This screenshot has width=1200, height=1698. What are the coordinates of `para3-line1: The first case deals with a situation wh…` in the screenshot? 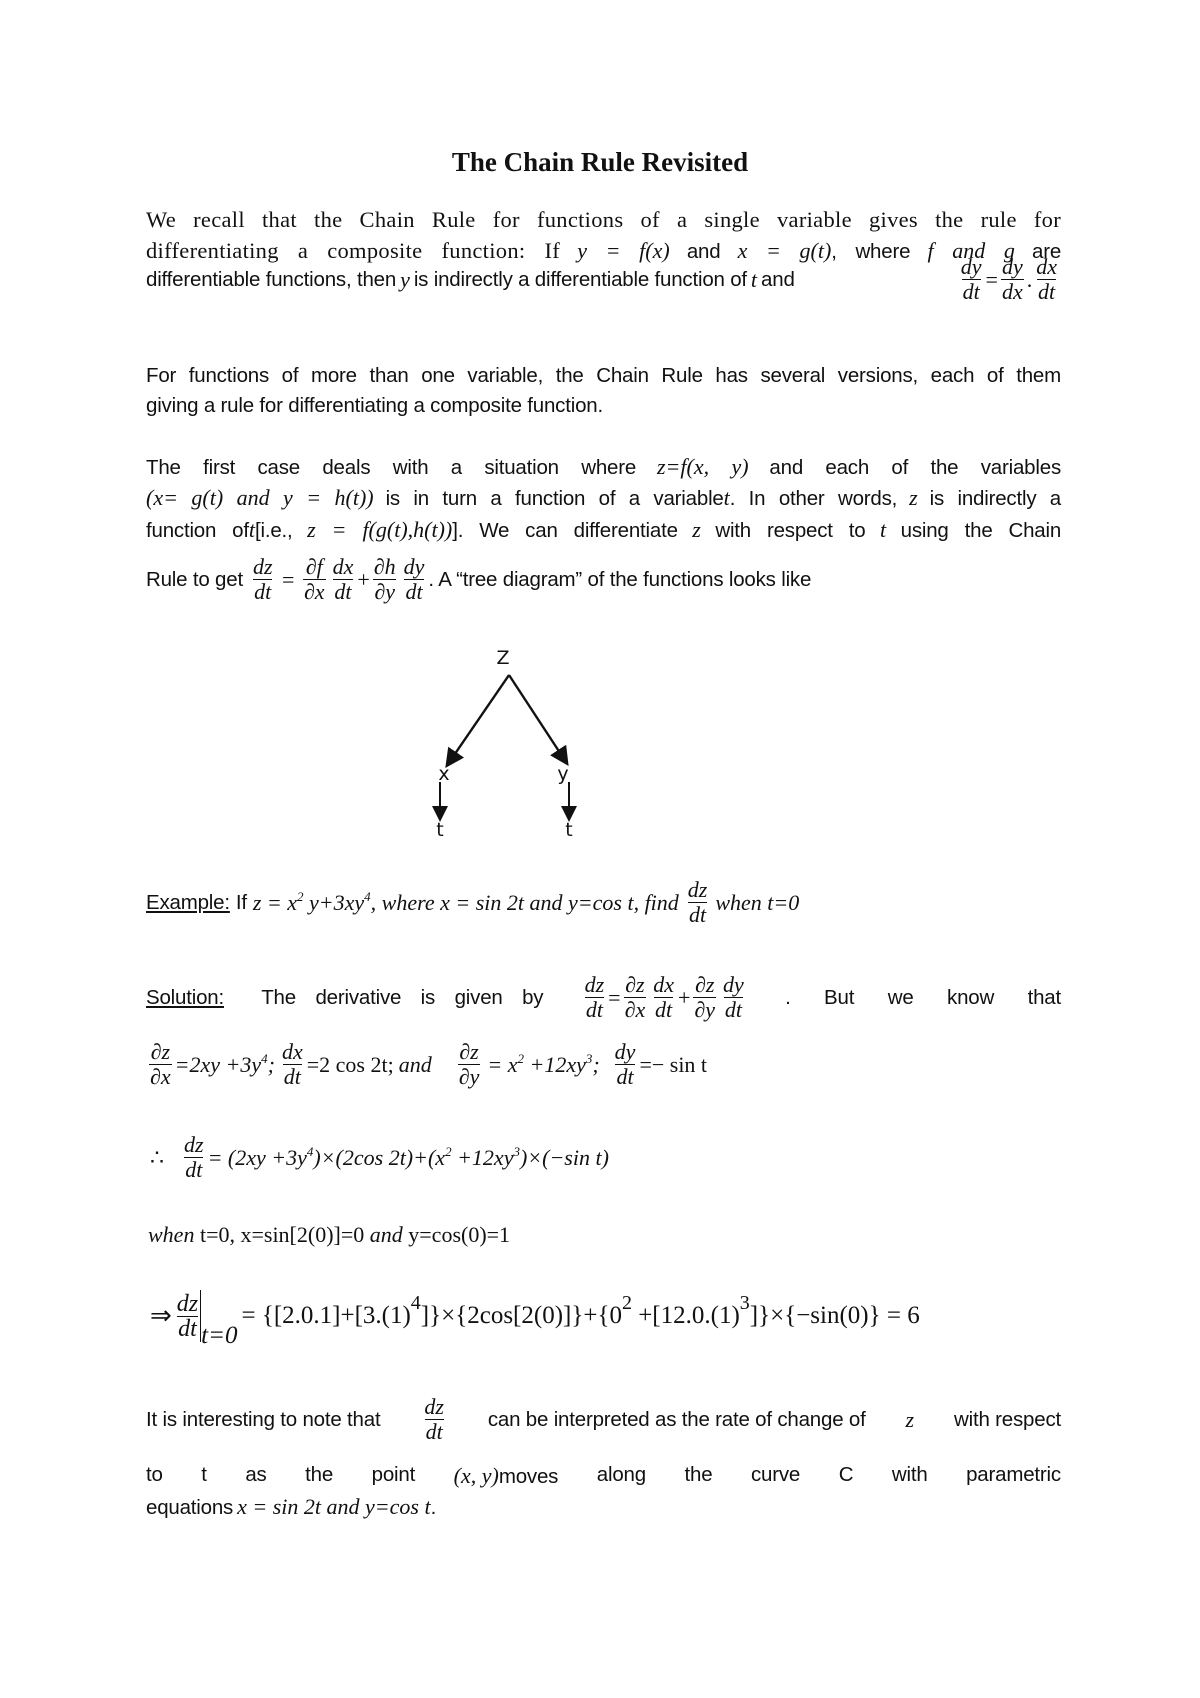 It's located at (603, 467).